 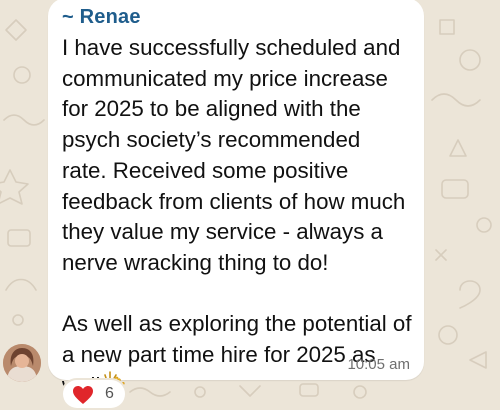 What do you see at coordinates (22, 363) in the screenshot?
I see `avatar` at bounding box center [22, 363].